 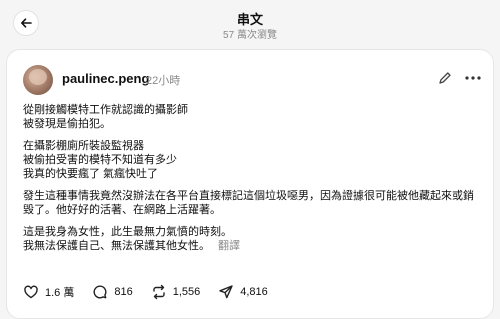 What do you see at coordinates (105, 110) in the screenshot?
I see `line: 從剛接觸模特工作就認識的攝影師` at bounding box center [105, 110].